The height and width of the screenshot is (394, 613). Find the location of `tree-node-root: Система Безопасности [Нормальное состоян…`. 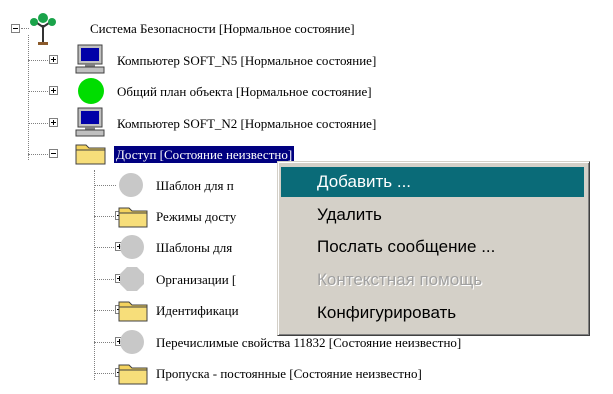

tree-node-root: Система Безопасности [Нормальное состоян… is located at coordinates (222, 28).